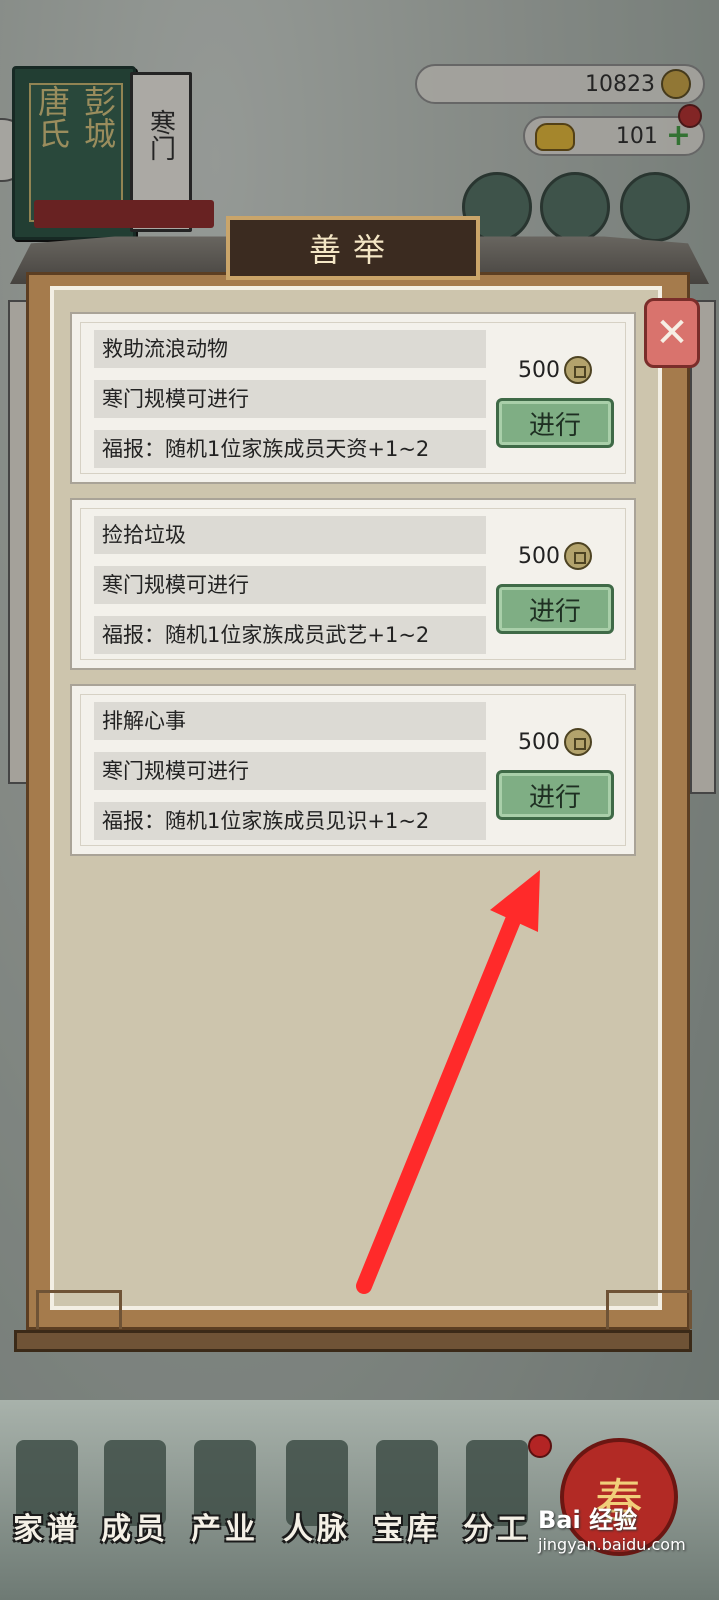 This screenshot has width=719, height=1600. I want to click on nav-label: 产业, so click(225, 1529).